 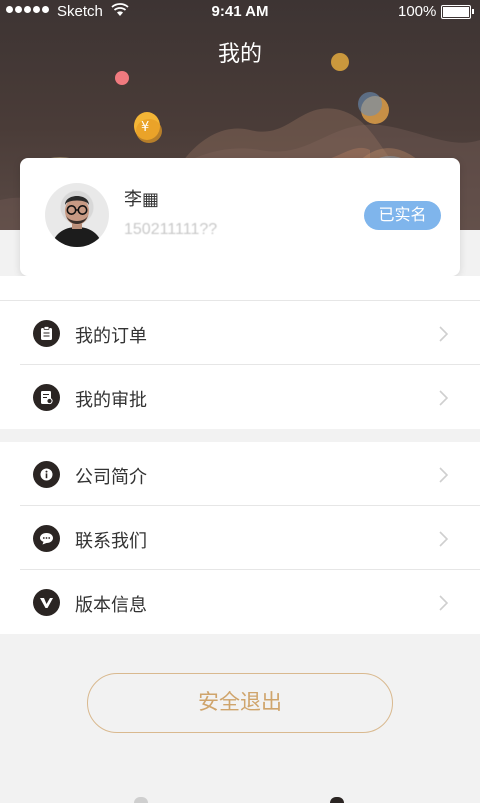 What do you see at coordinates (111, 541) in the screenshot?
I see `menu-label: 联系我们` at bounding box center [111, 541].